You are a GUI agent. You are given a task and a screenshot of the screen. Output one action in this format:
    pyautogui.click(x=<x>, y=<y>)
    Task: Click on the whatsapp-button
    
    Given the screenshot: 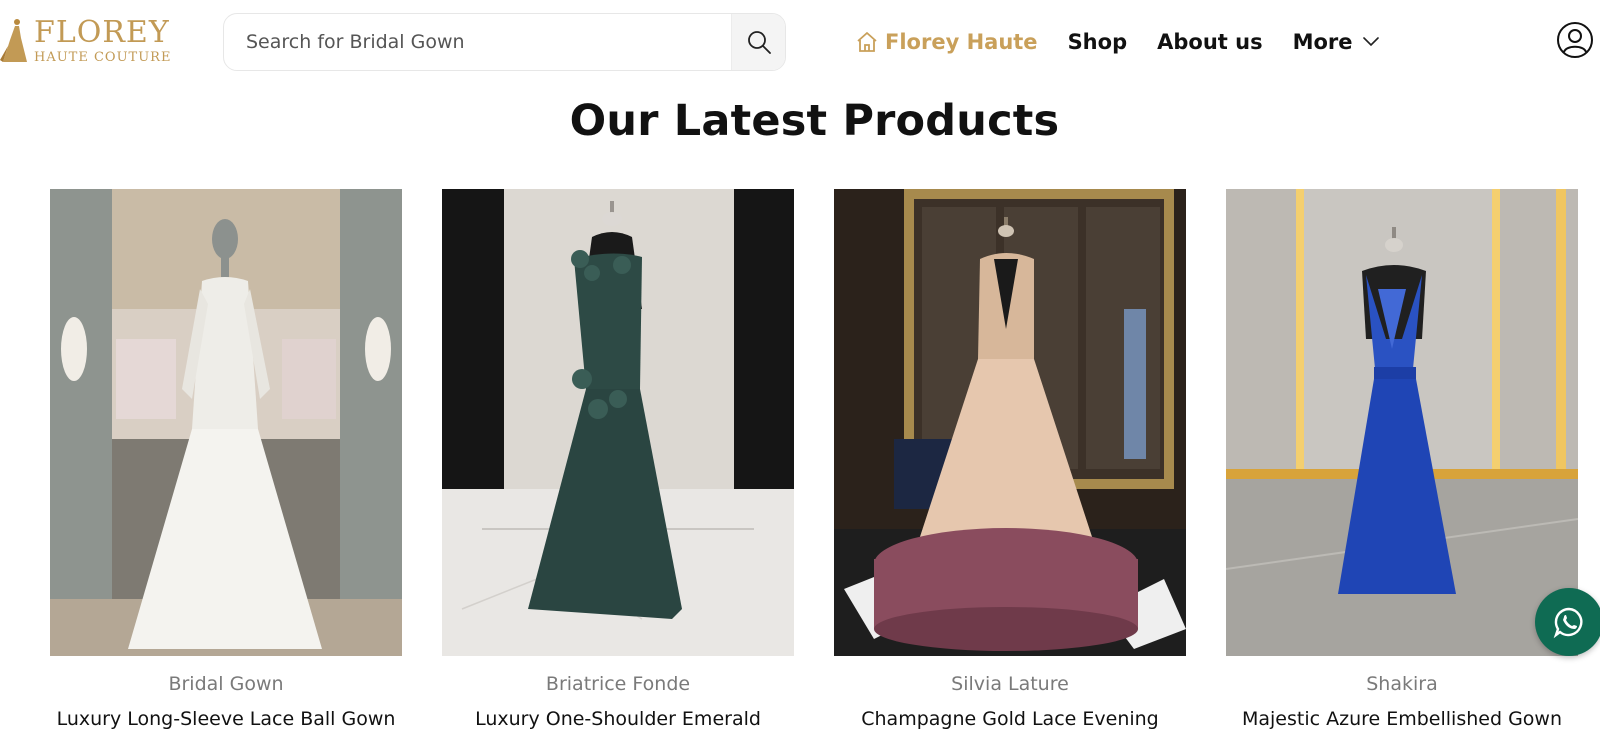 What is the action you would take?
    pyautogui.click(x=1567, y=622)
    